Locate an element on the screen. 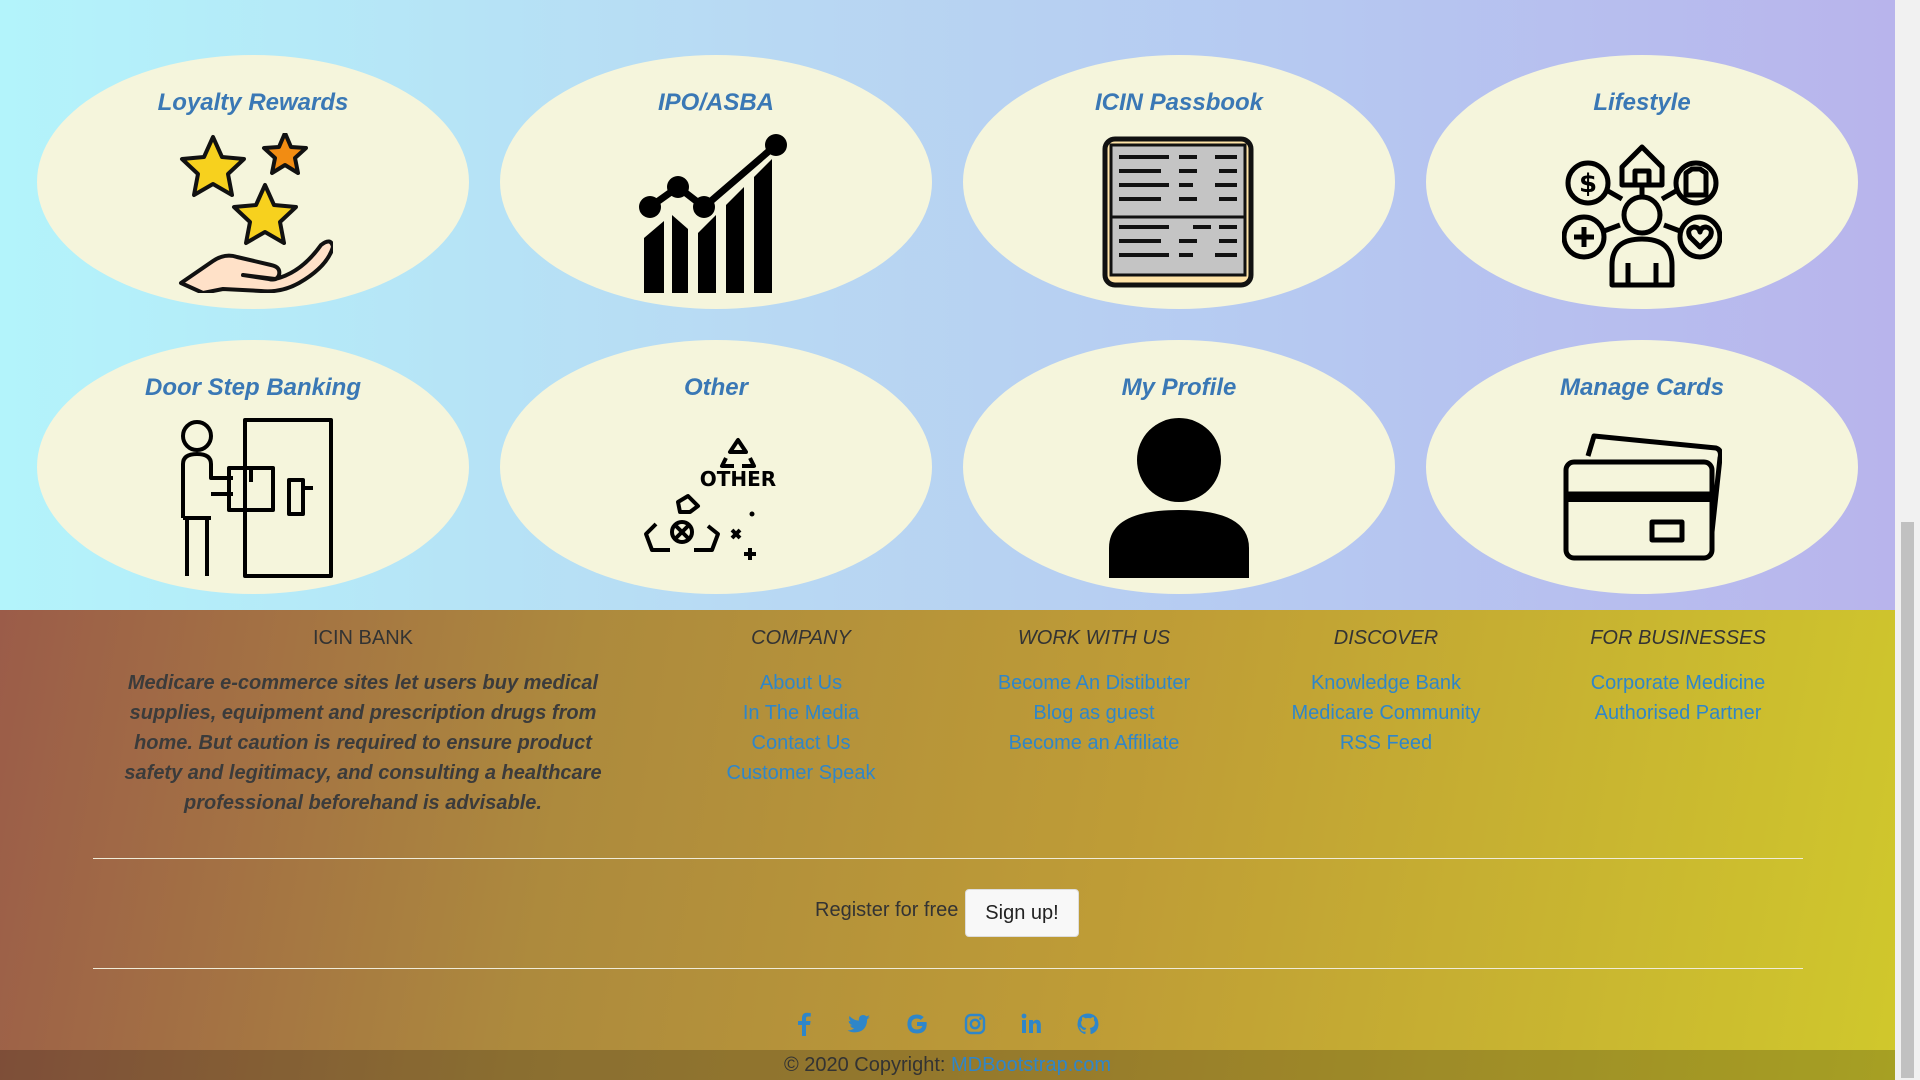 This screenshot has height=1080, width=1920. service-tile-lifestyle: Lifestyle $ is located at coordinates (1642, 182).